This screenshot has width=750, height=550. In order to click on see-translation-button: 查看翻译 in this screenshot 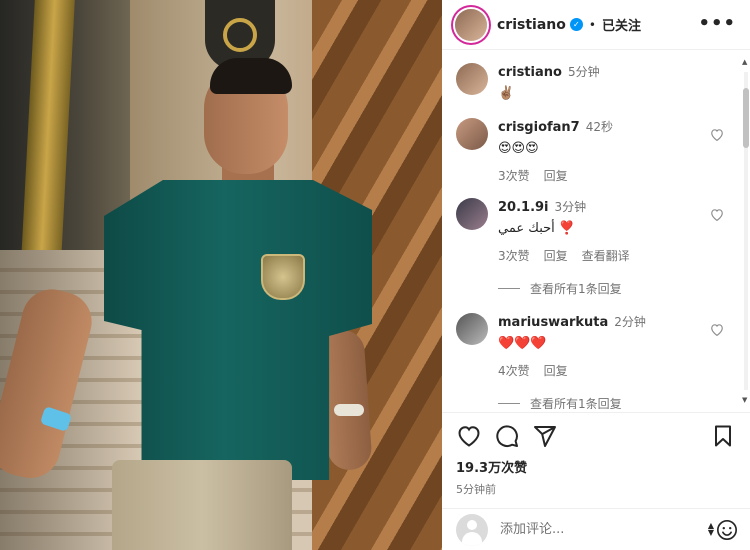, I will do `click(606, 256)`.